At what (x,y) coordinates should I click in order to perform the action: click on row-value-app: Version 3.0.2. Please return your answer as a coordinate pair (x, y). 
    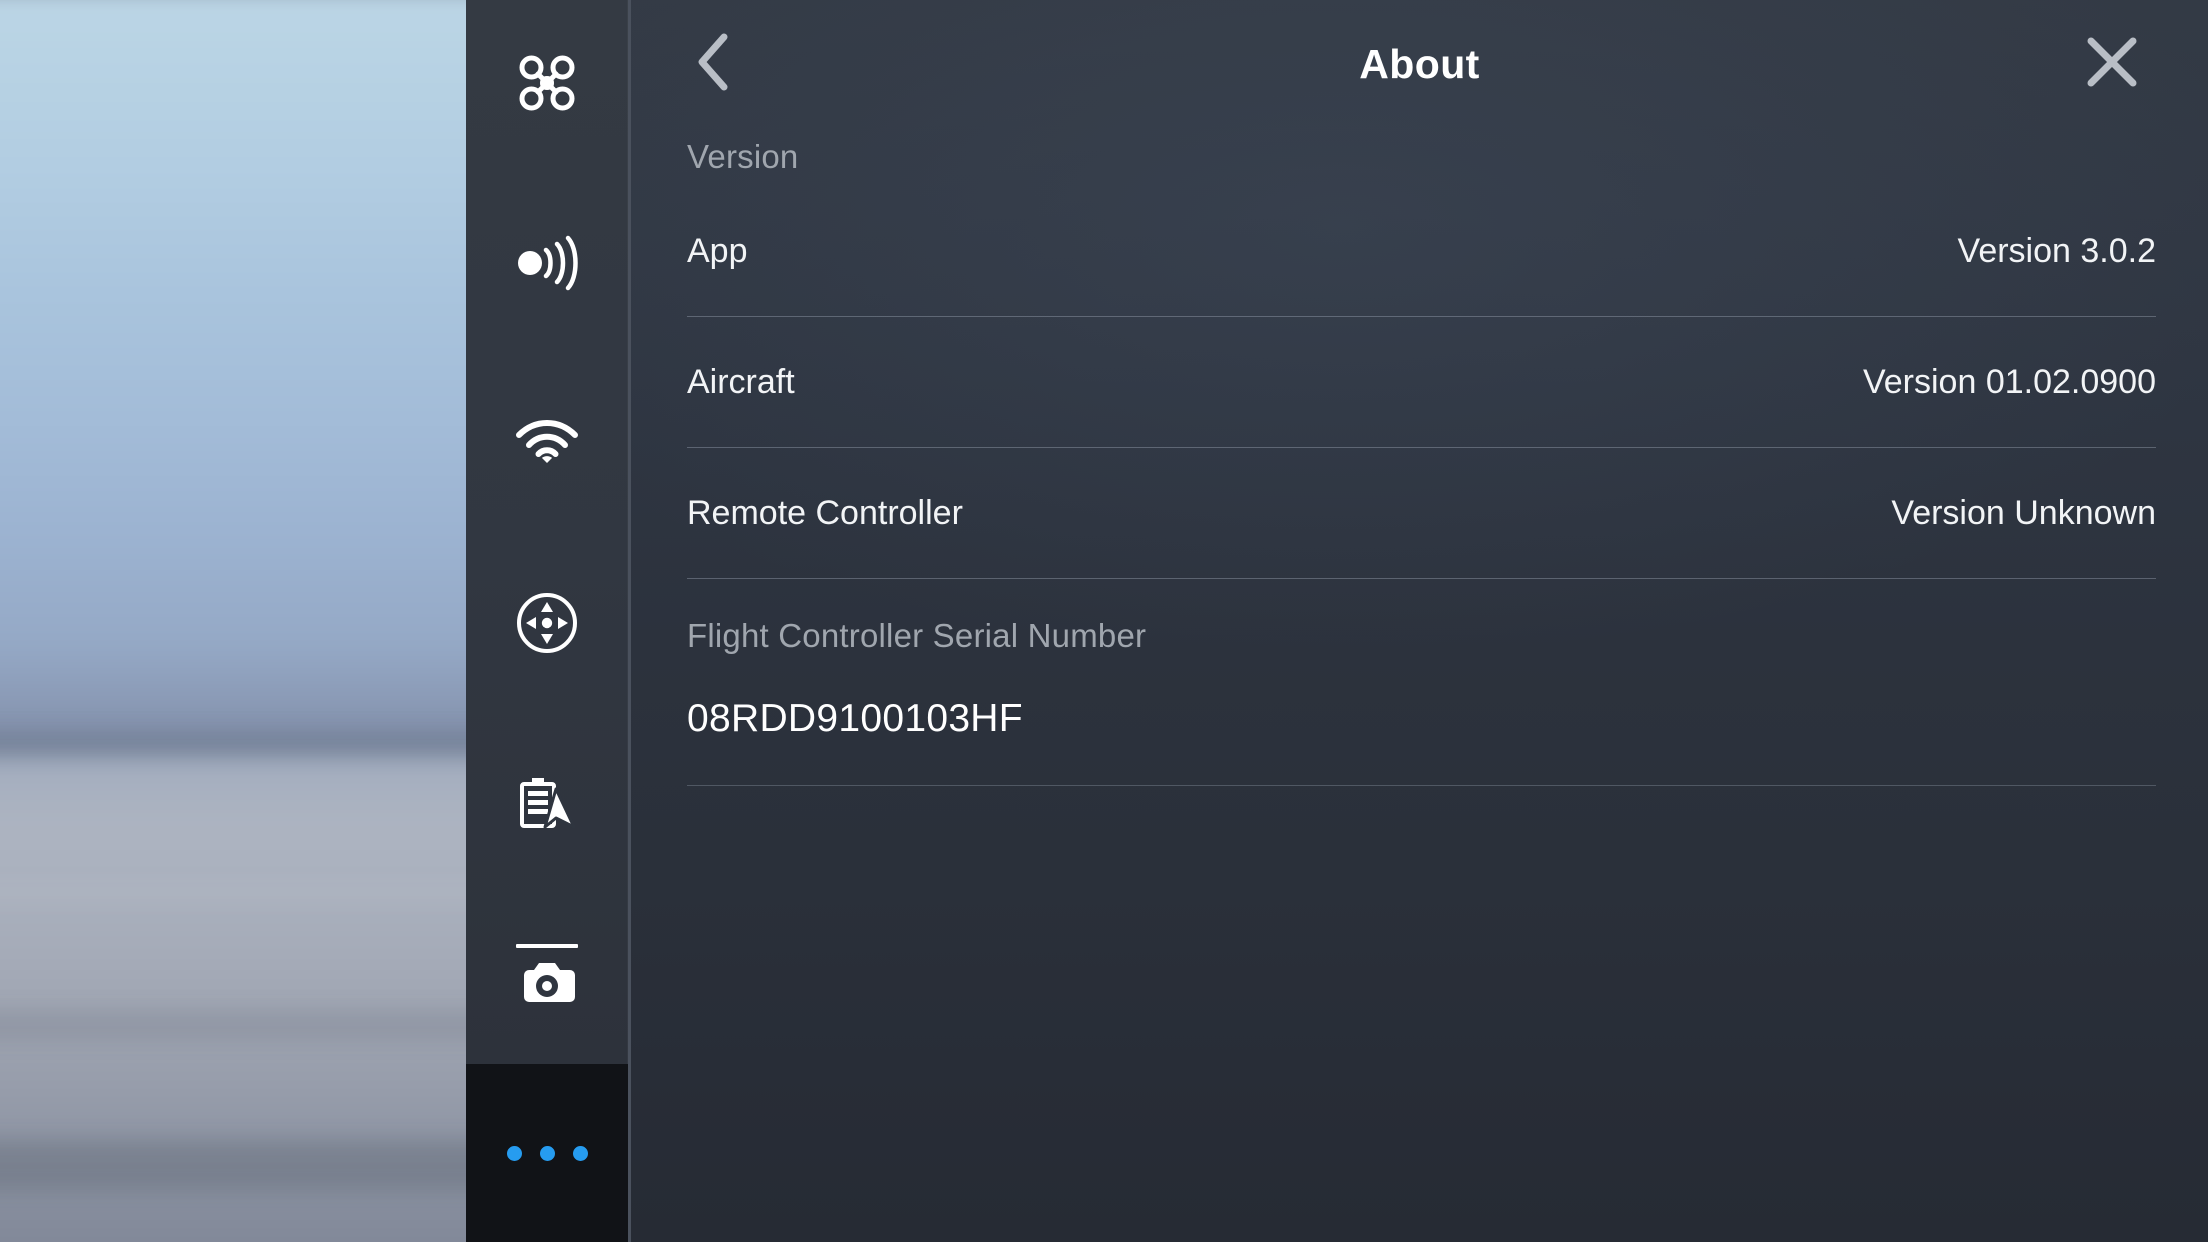
    Looking at the image, I should click on (2056, 250).